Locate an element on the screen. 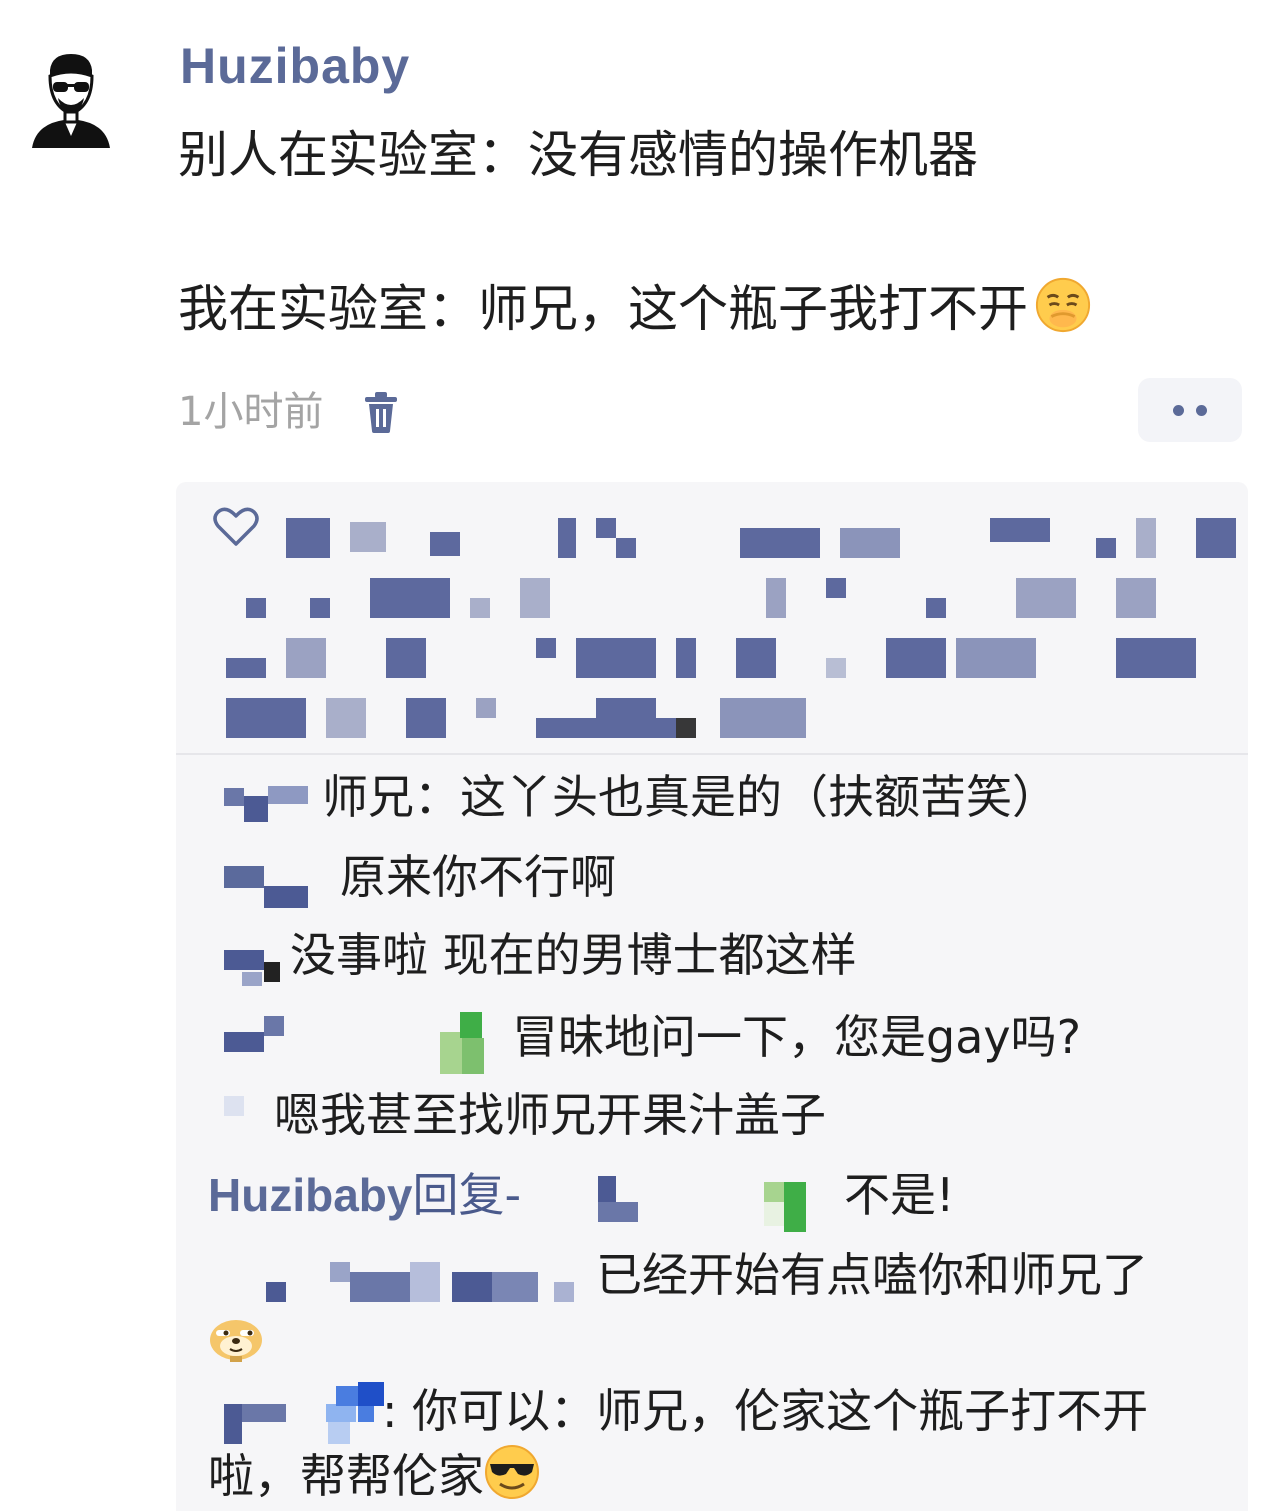 This screenshot has width=1280, height=1511. comment-item: 没事啦 现在的男博士都这样 is located at coordinates (712, 956).